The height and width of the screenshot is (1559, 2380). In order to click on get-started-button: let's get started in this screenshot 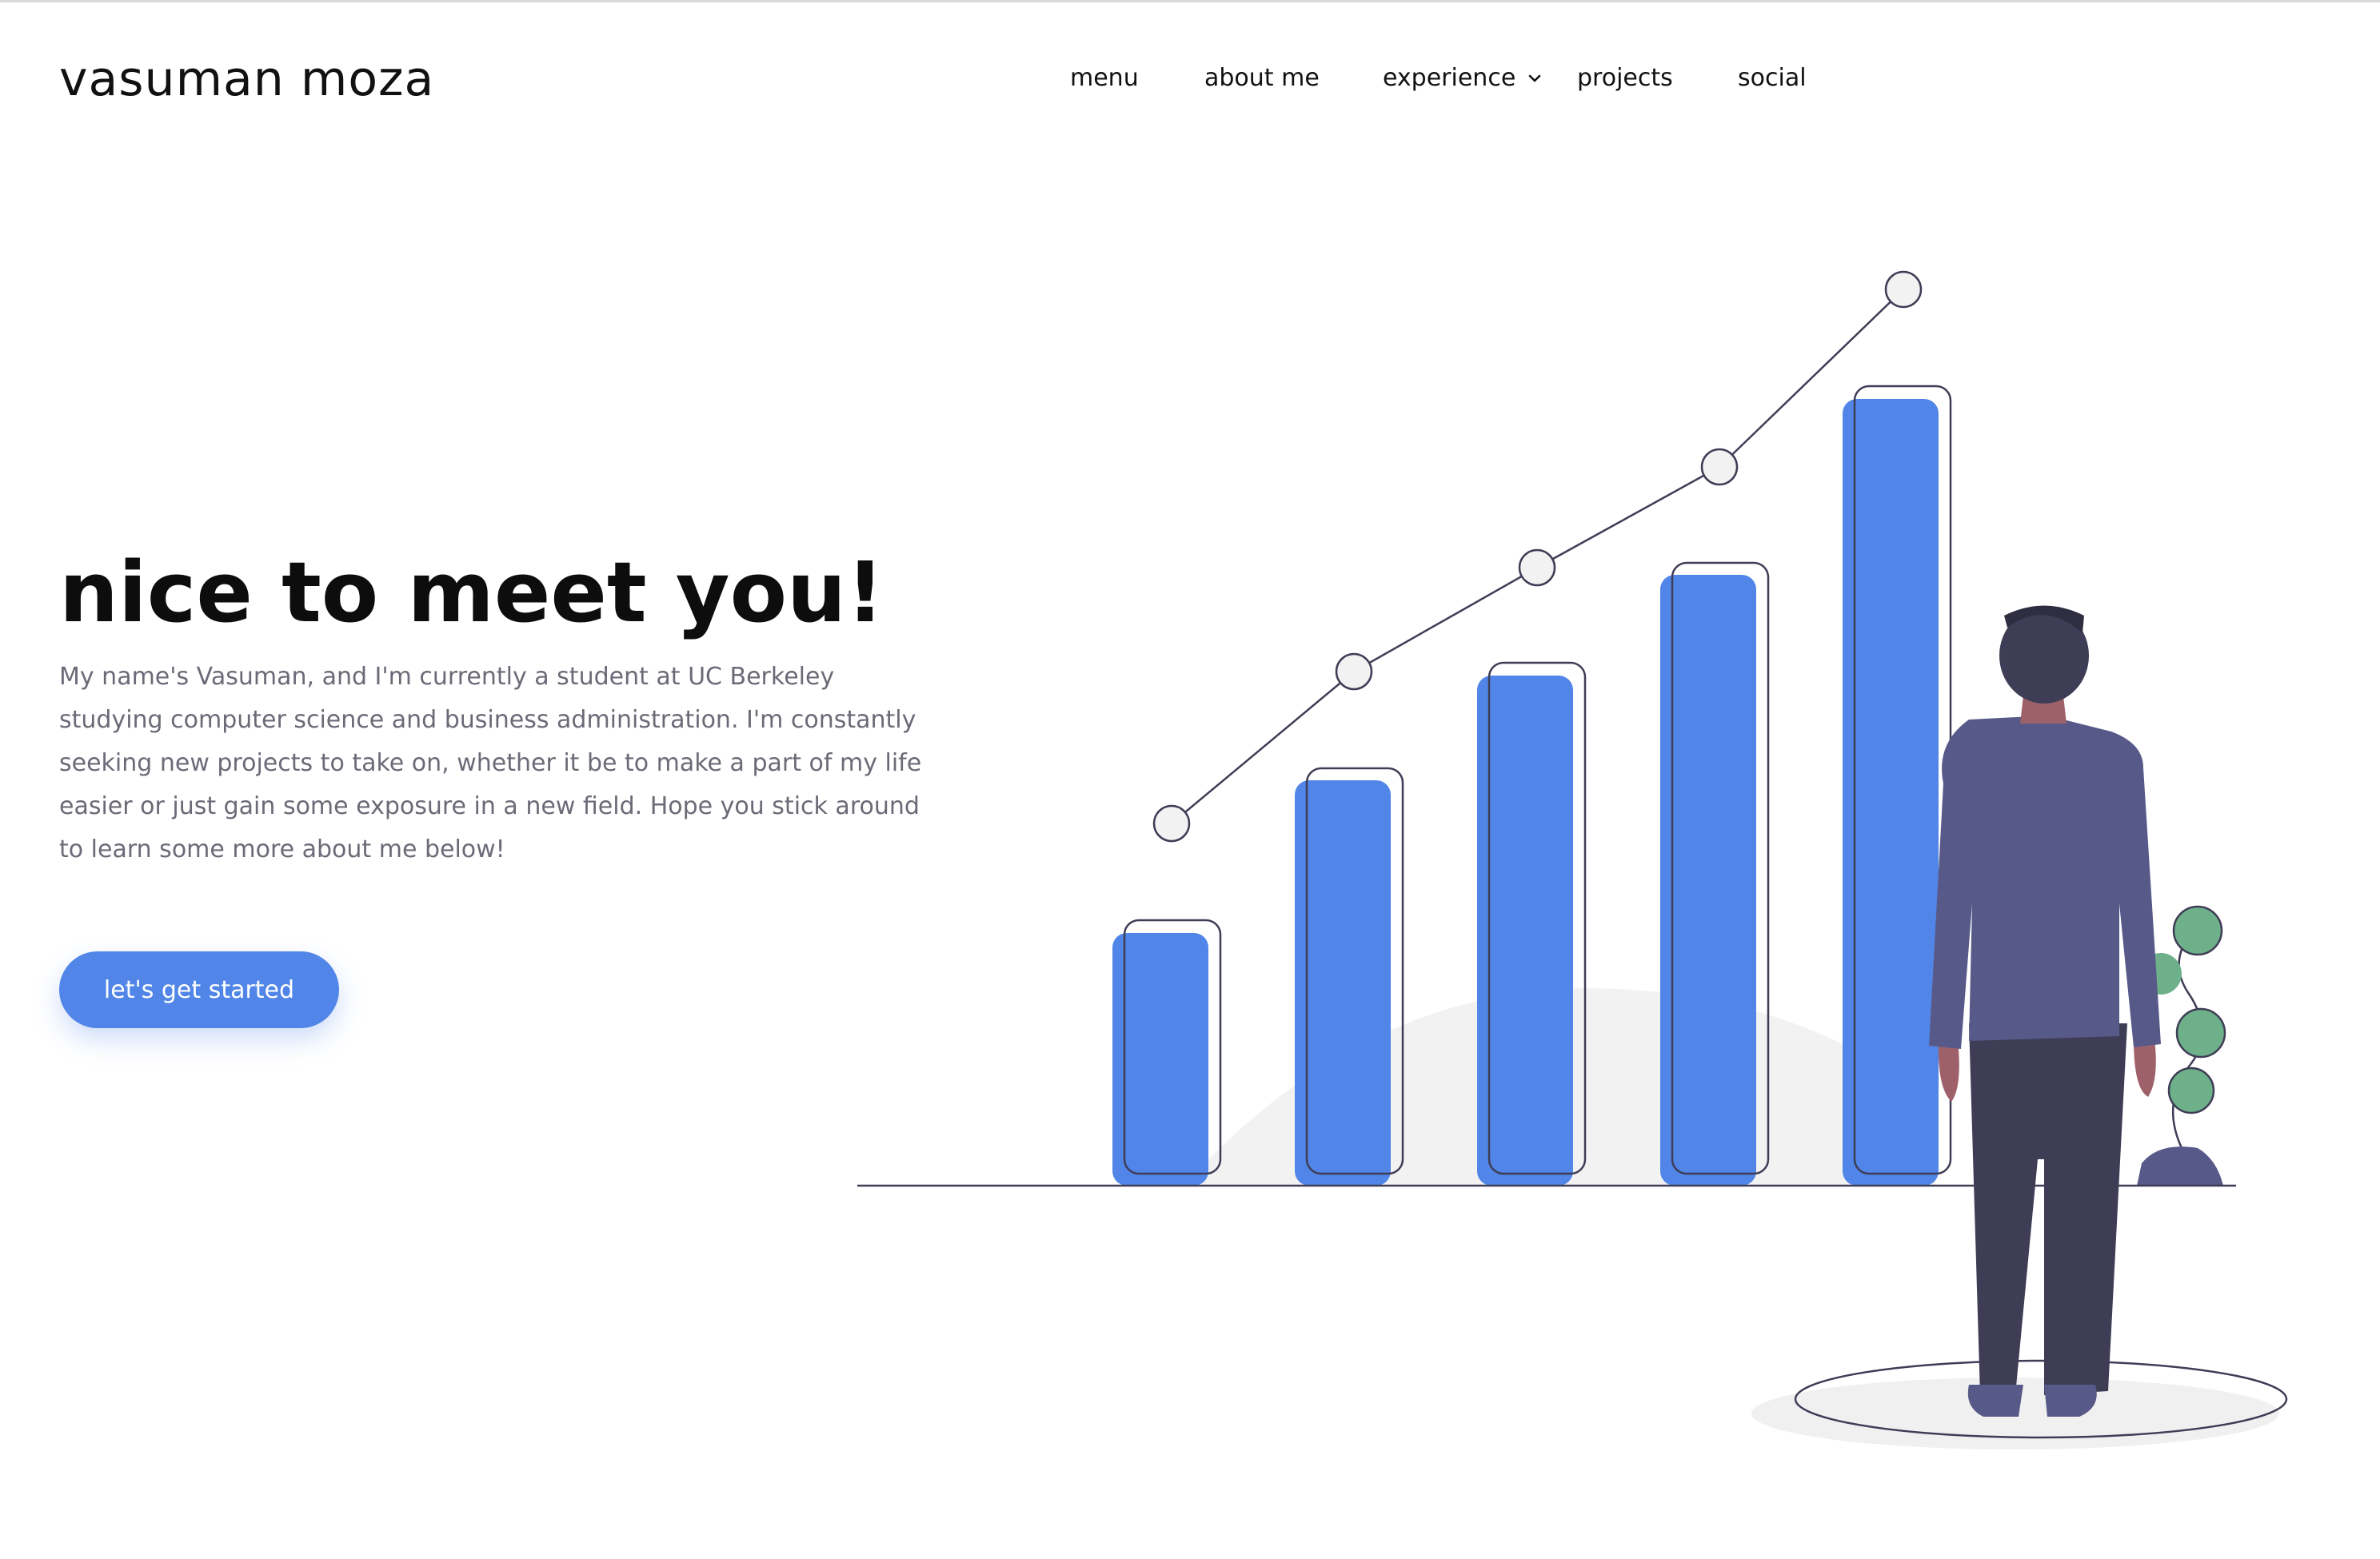, I will do `click(199, 989)`.